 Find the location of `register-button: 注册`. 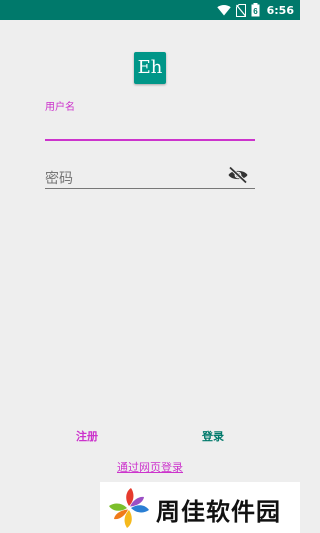

register-button: 注册 is located at coordinates (87, 436).